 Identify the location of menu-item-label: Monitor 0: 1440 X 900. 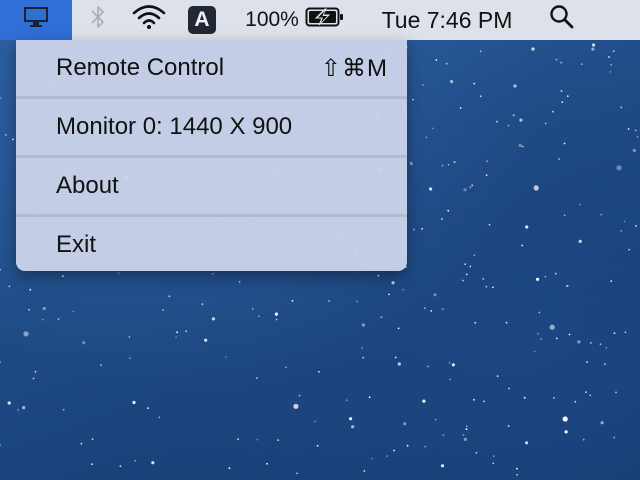
(174, 126).